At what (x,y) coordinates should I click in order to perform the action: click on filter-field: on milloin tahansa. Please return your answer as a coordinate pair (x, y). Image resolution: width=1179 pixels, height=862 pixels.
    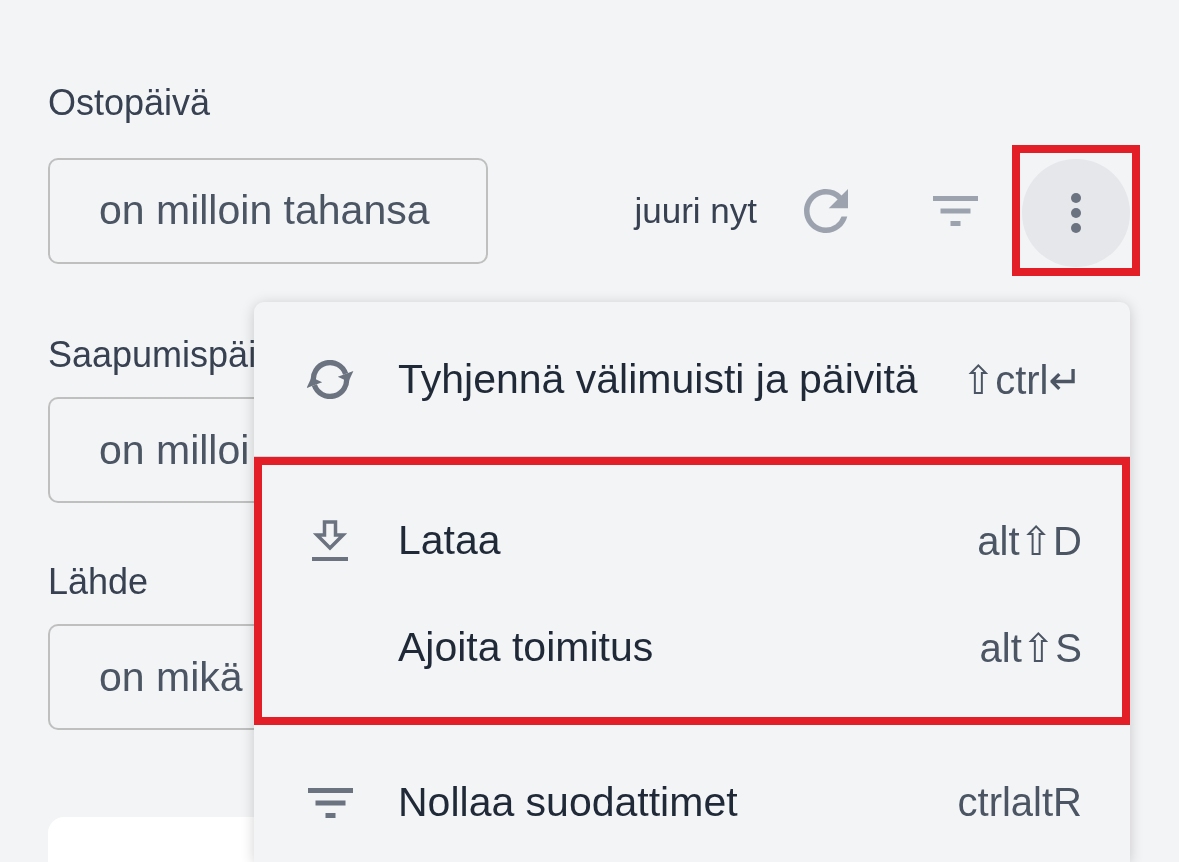
    Looking at the image, I should click on (268, 210).